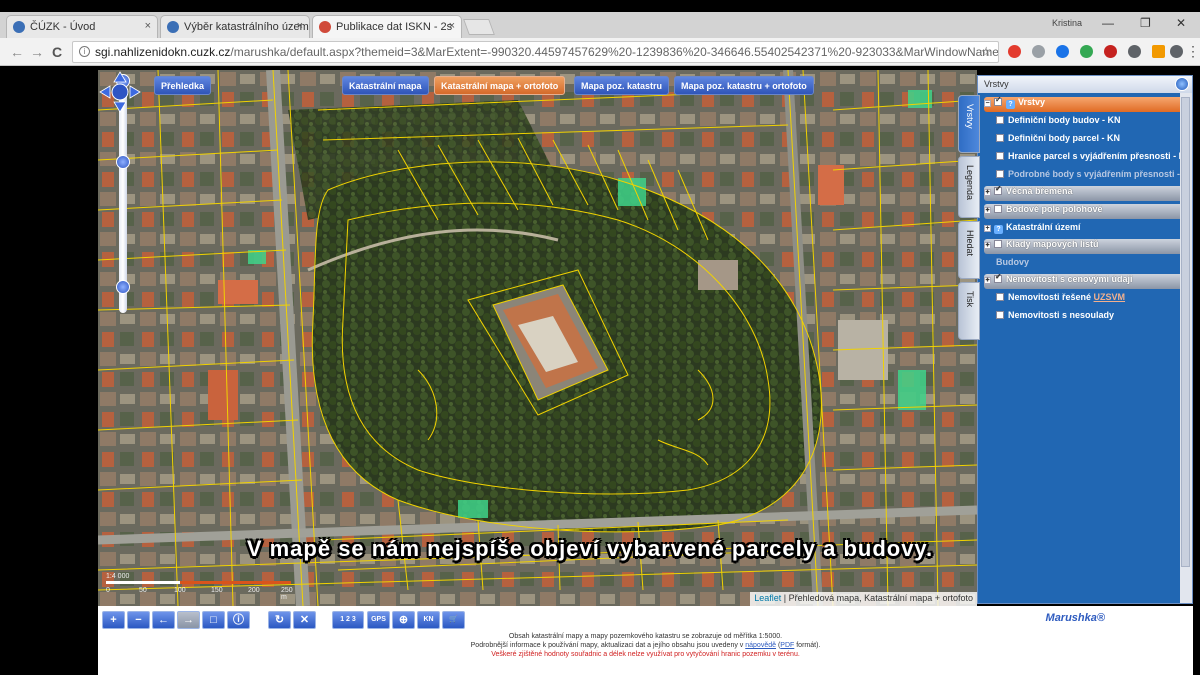 This screenshot has height=675, width=1200. What do you see at coordinates (760, 645) in the screenshot?
I see `napoveda-link: nápovědě` at bounding box center [760, 645].